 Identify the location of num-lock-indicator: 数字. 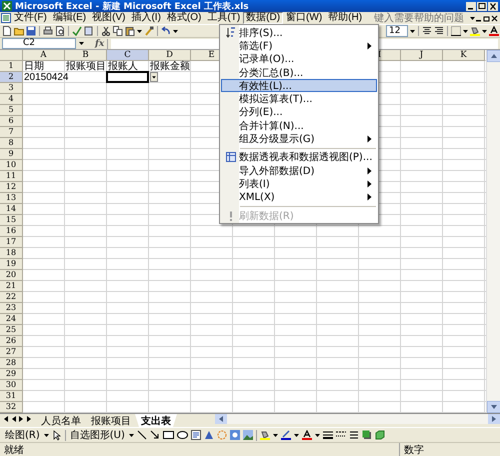
(411, 449).